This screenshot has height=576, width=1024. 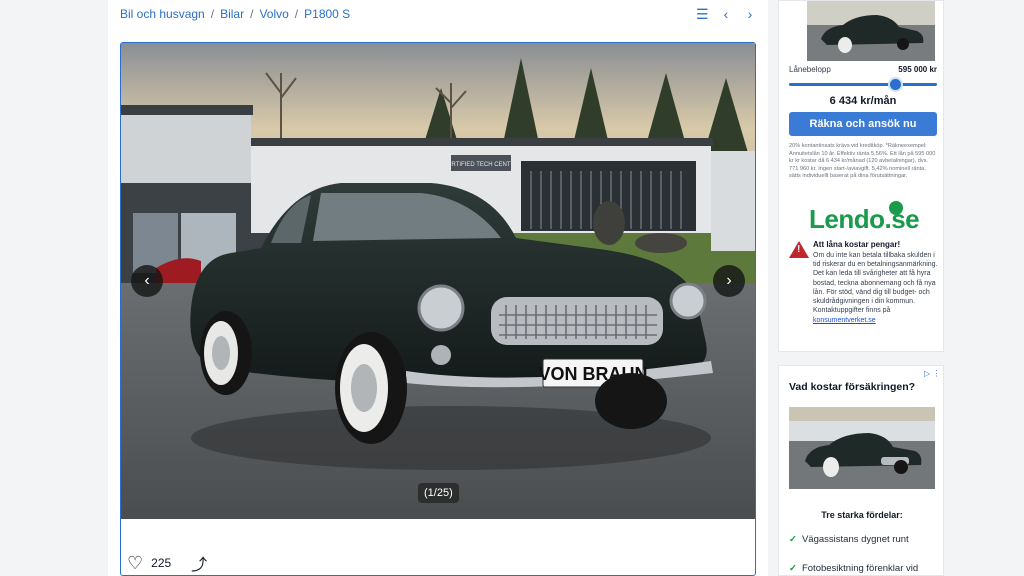 I want to click on listing-nav-tools: ☰ ‹ ›, so click(x=726, y=14).